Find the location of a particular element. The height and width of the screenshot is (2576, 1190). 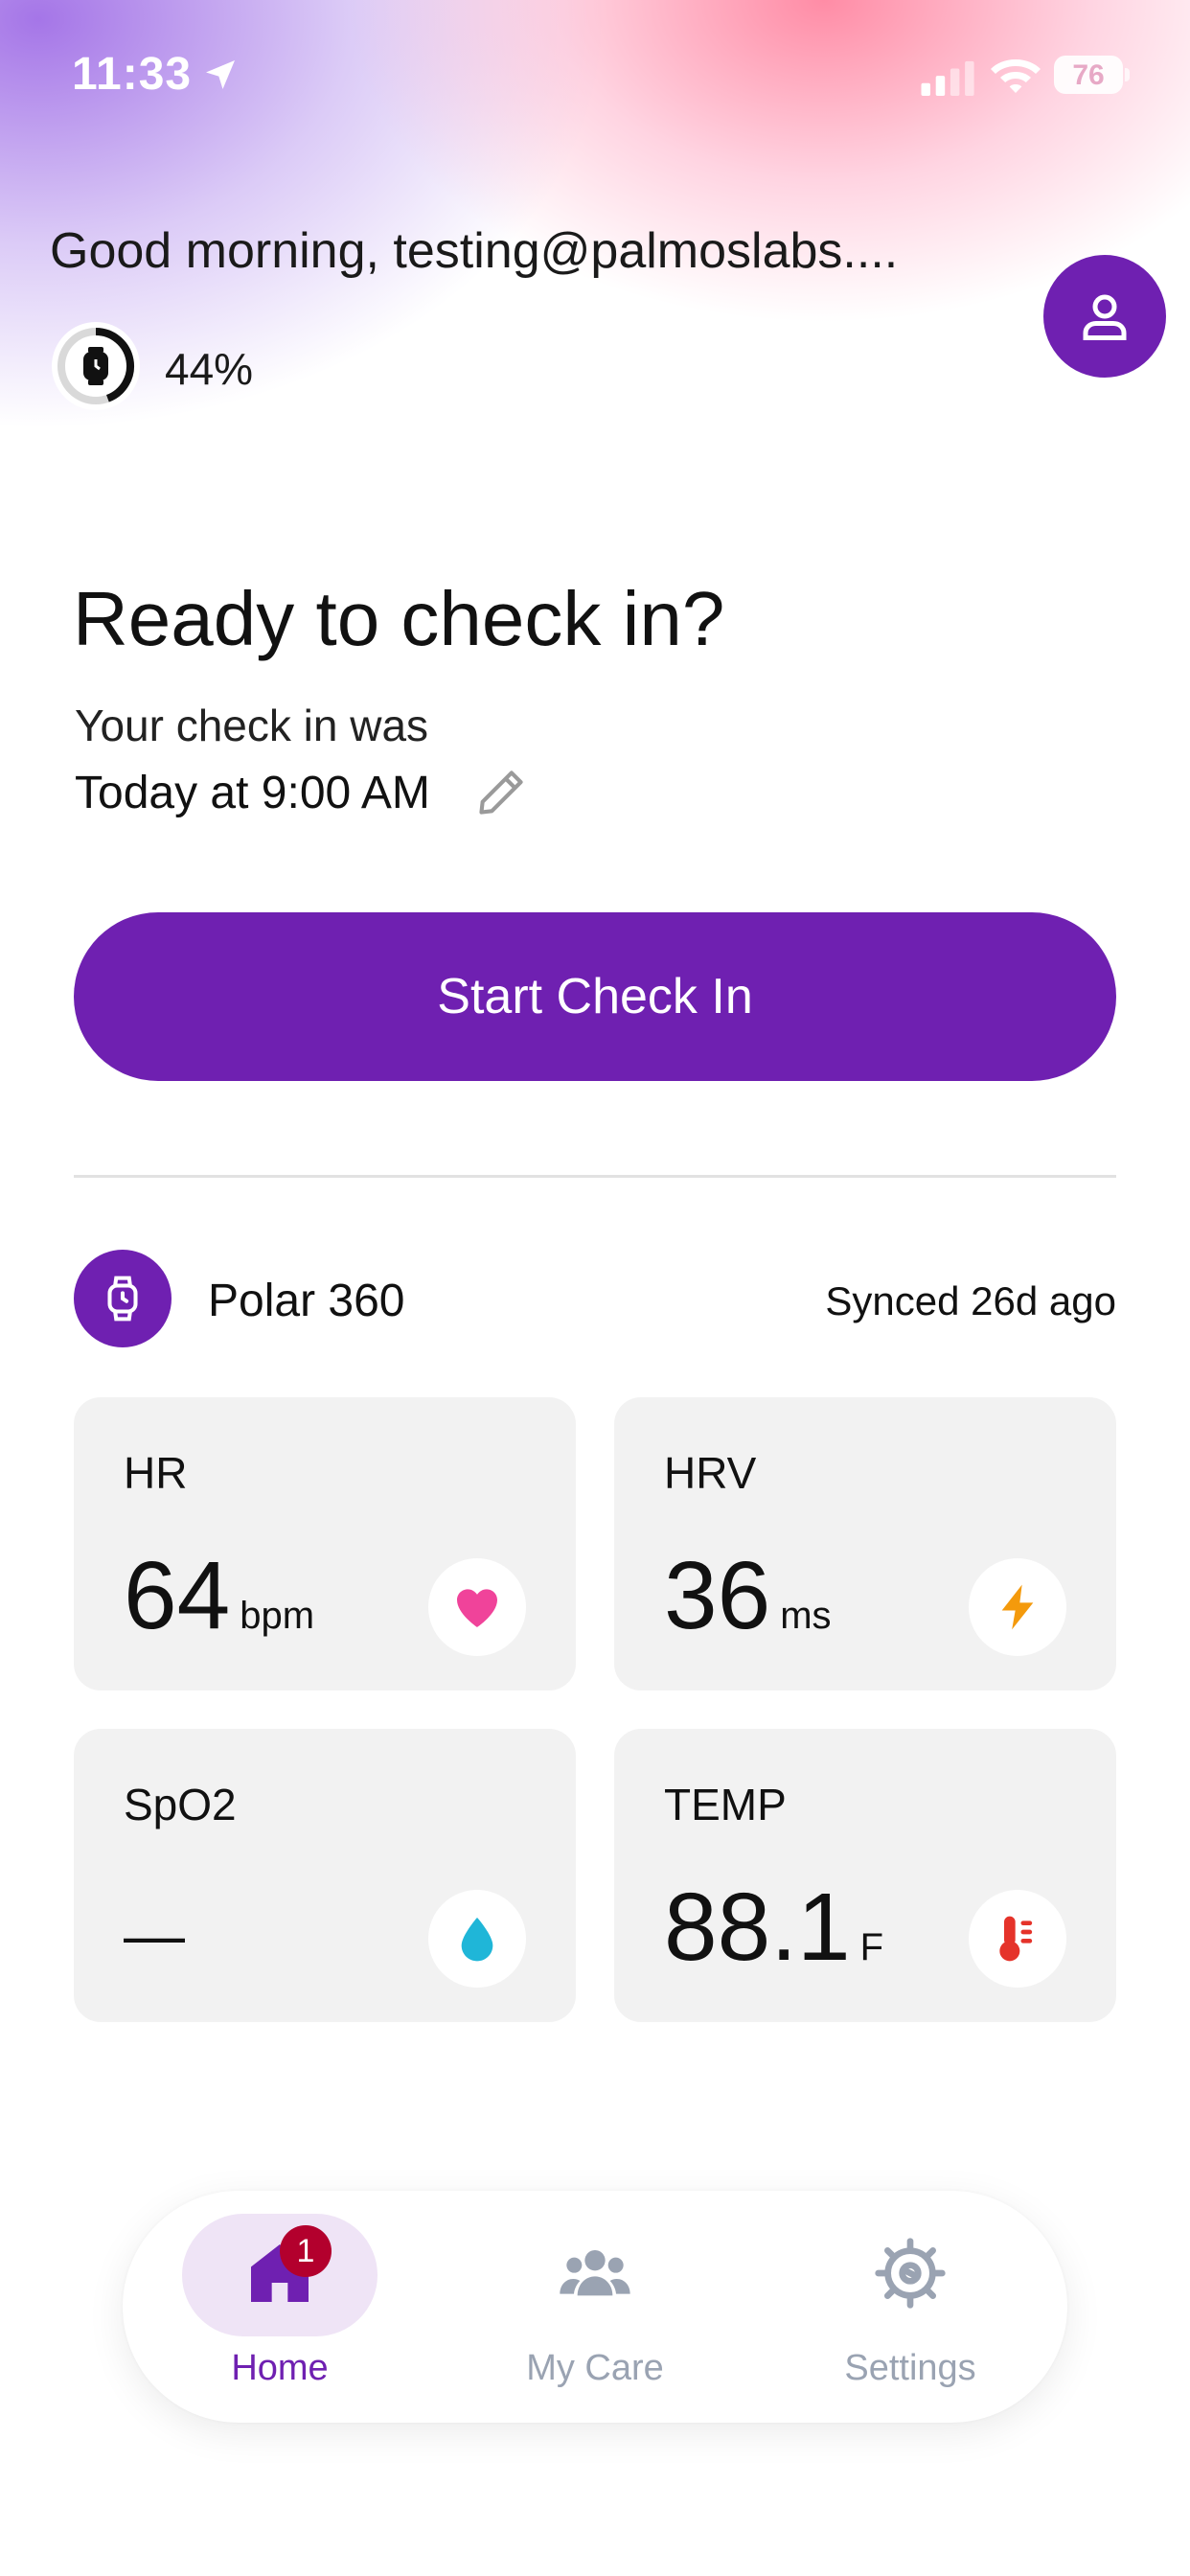

heart-icon is located at coordinates (477, 1608).